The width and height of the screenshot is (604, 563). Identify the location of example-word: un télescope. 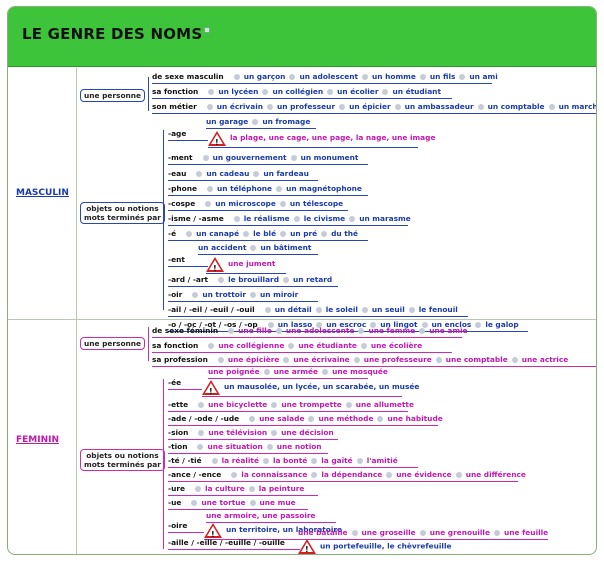
(316, 203).